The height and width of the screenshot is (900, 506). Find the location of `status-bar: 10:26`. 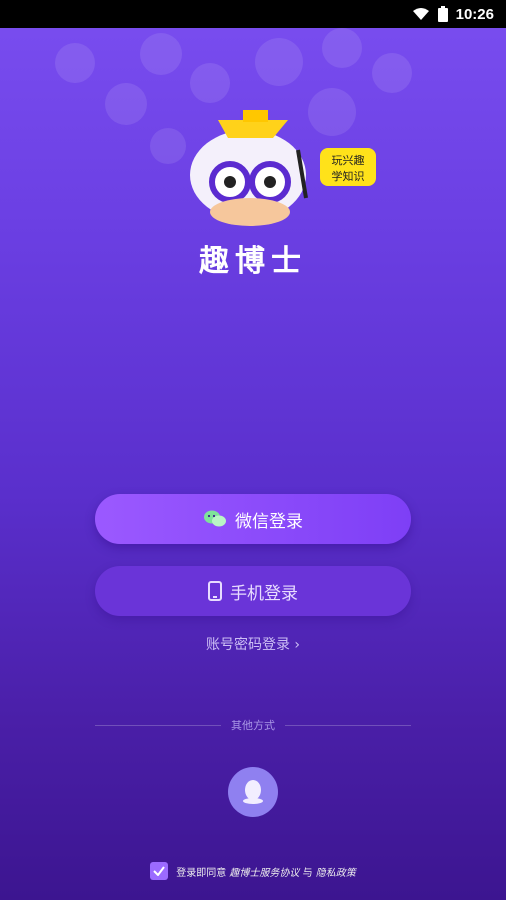

status-bar: 10:26 is located at coordinates (253, 14).